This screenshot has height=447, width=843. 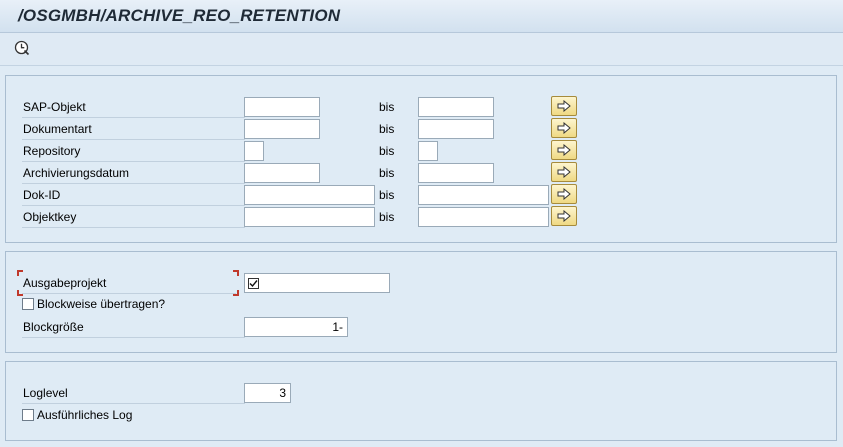 What do you see at coordinates (28, 304) in the screenshot?
I see `blockweise-checkbox` at bounding box center [28, 304].